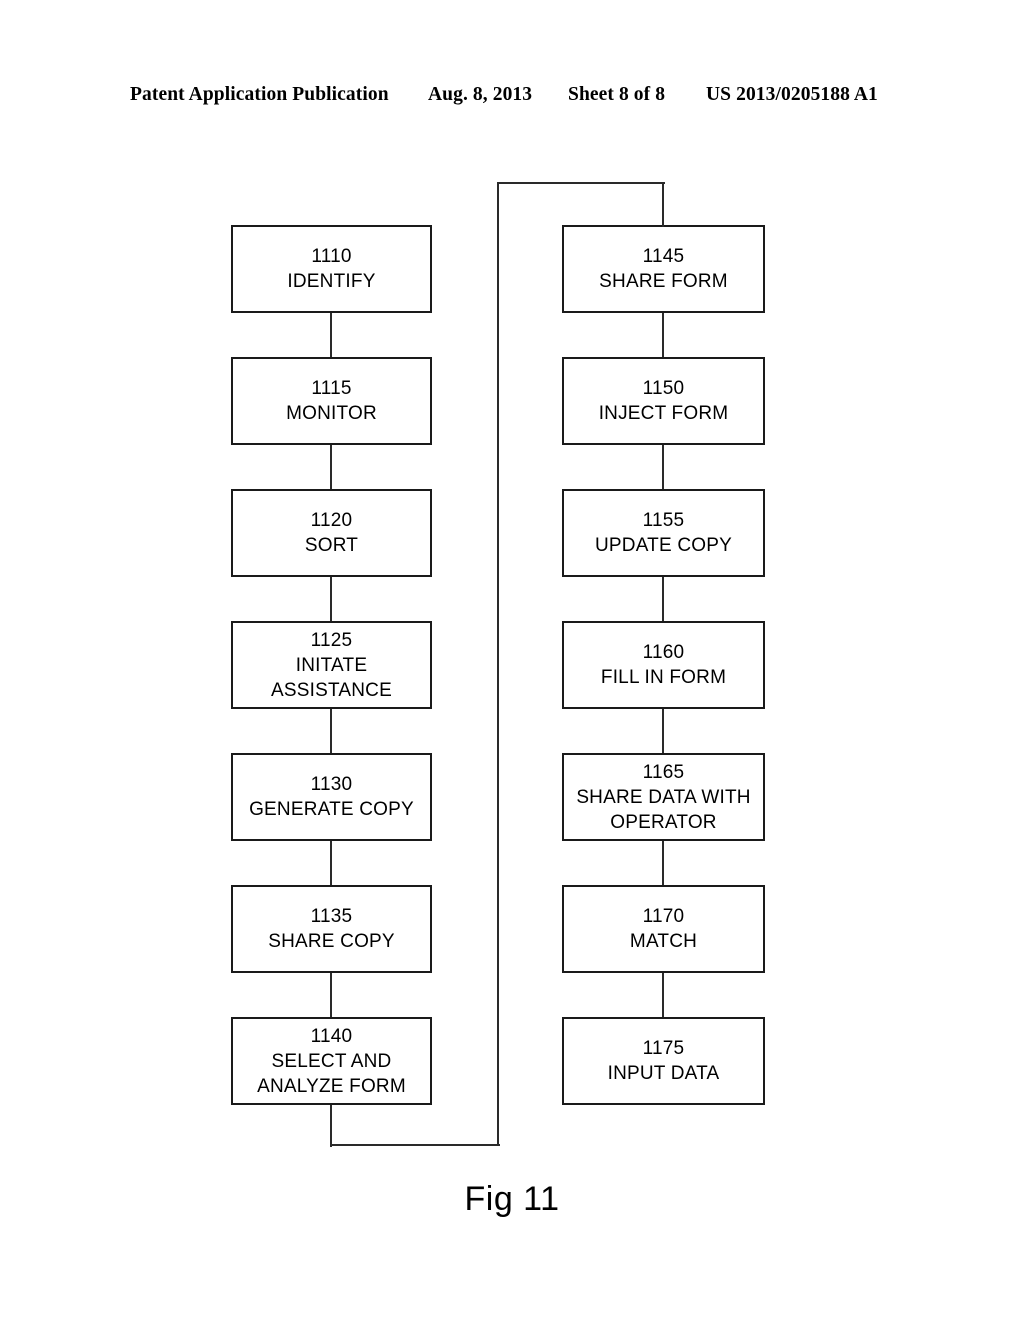  I want to click on flow-node-1130-label: GENERATE COPY, so click(331, 809).